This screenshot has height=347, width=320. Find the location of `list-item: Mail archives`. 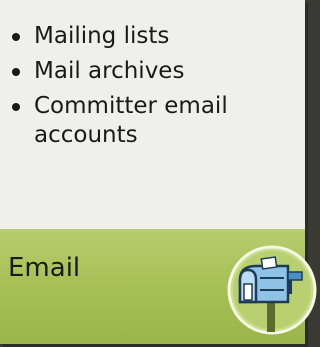

list-item: Mail archives is located at coordinates (150, 71).